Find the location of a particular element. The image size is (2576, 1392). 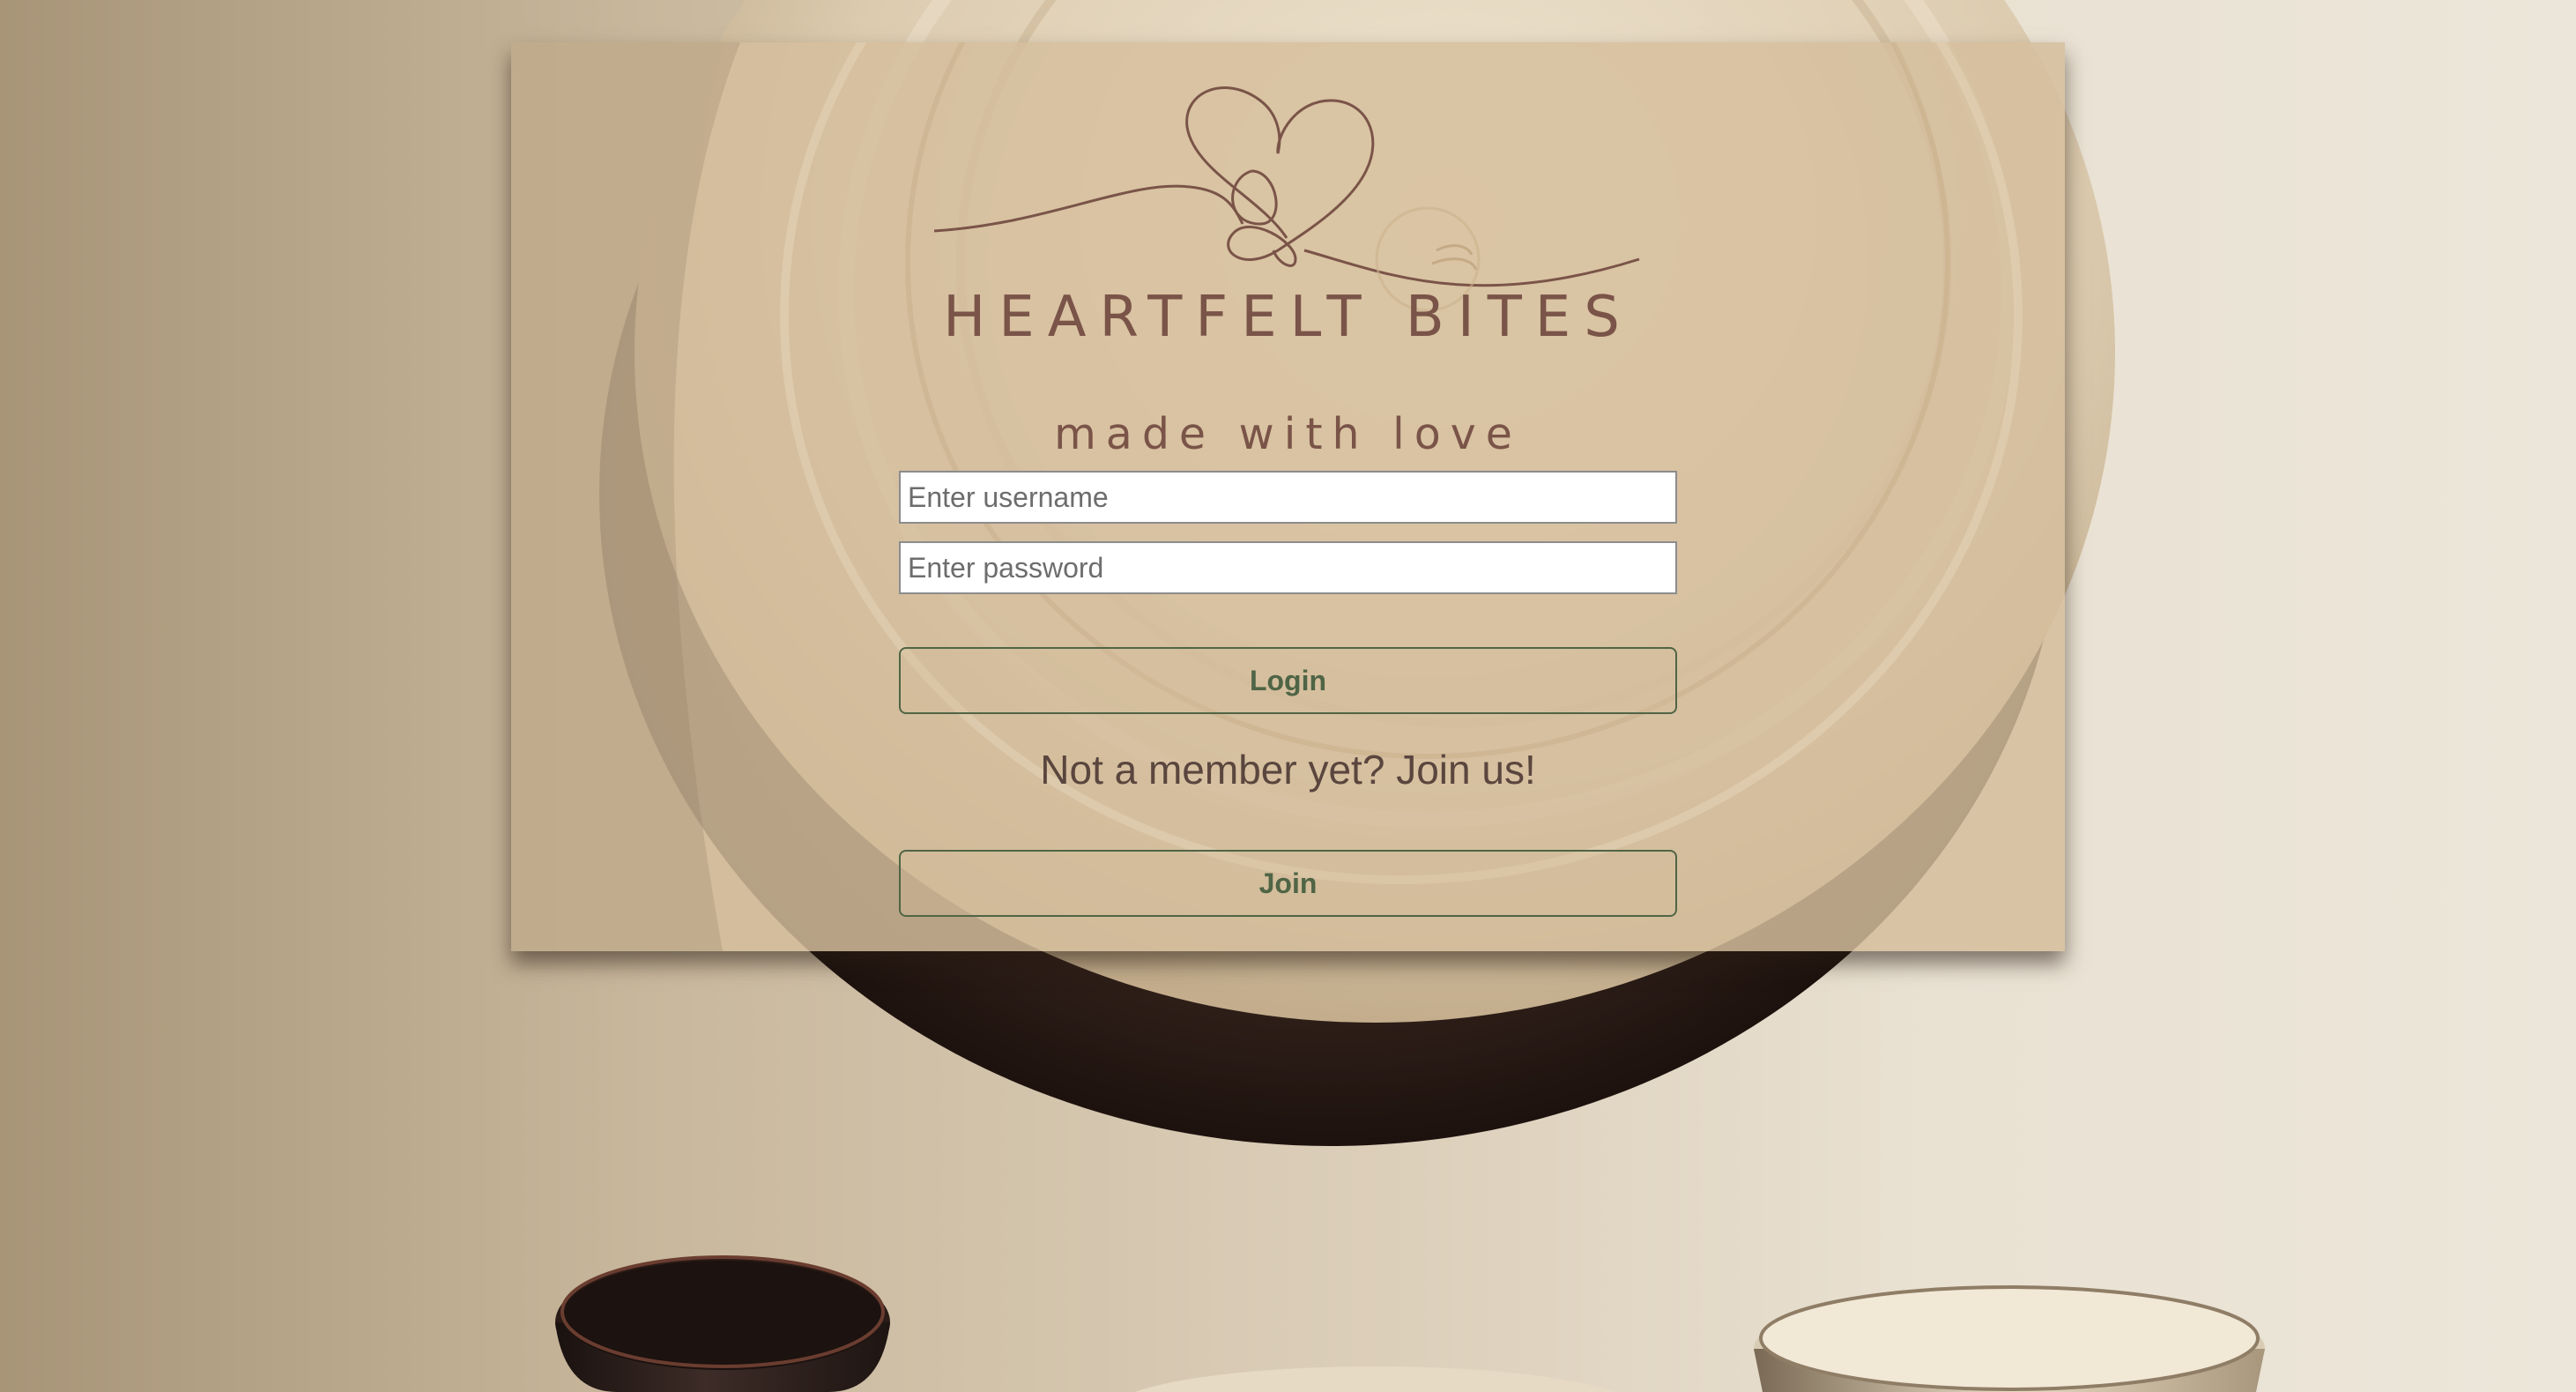

brand-name: HEARTFELT BITES is located at coordinates (1288, 317).